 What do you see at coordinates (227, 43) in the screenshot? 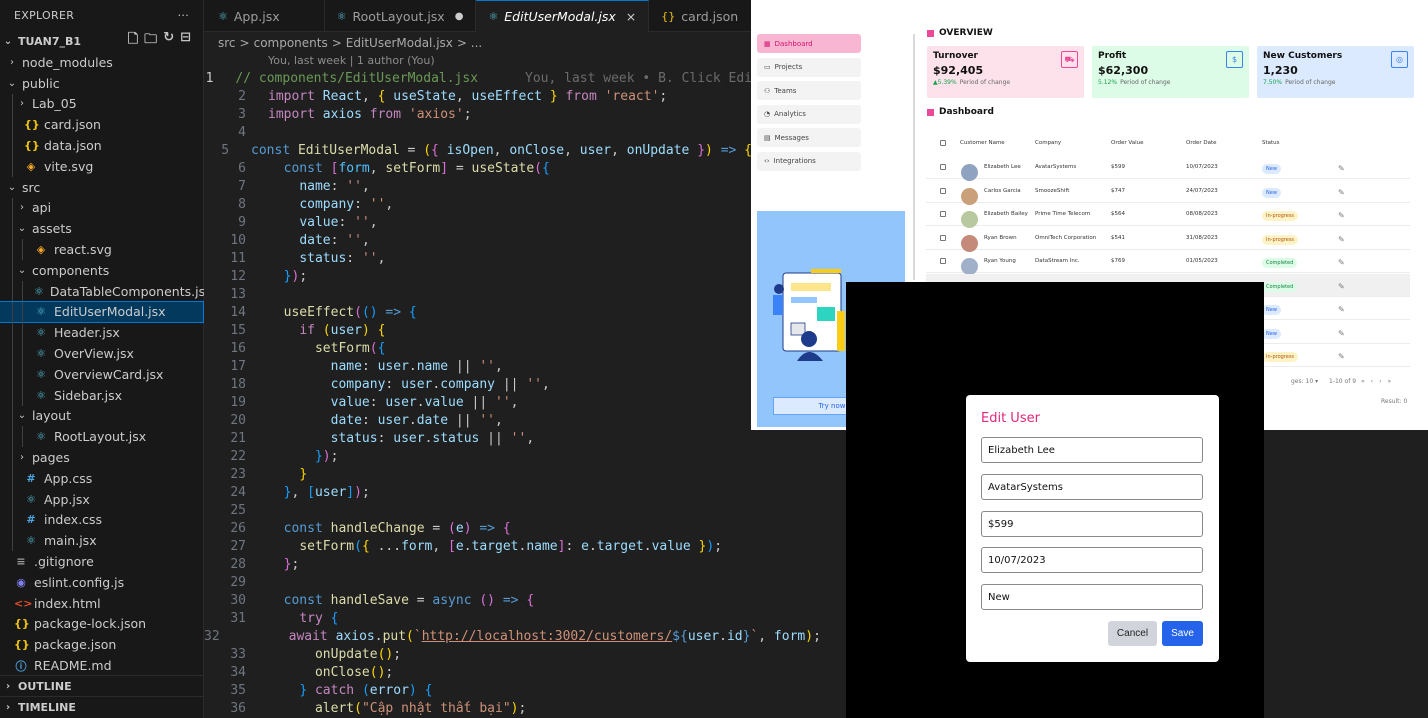
I see `breadcrumb-item: src` at bounding box center [227, 43].